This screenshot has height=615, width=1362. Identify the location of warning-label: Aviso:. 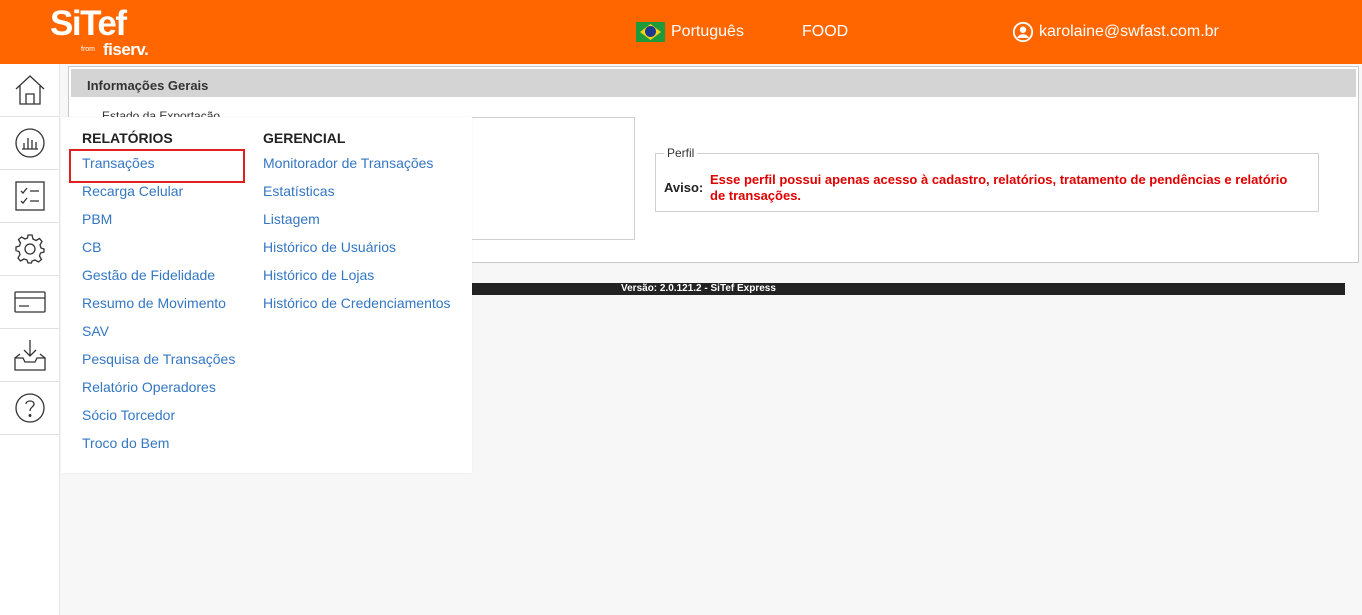
(684, 187).